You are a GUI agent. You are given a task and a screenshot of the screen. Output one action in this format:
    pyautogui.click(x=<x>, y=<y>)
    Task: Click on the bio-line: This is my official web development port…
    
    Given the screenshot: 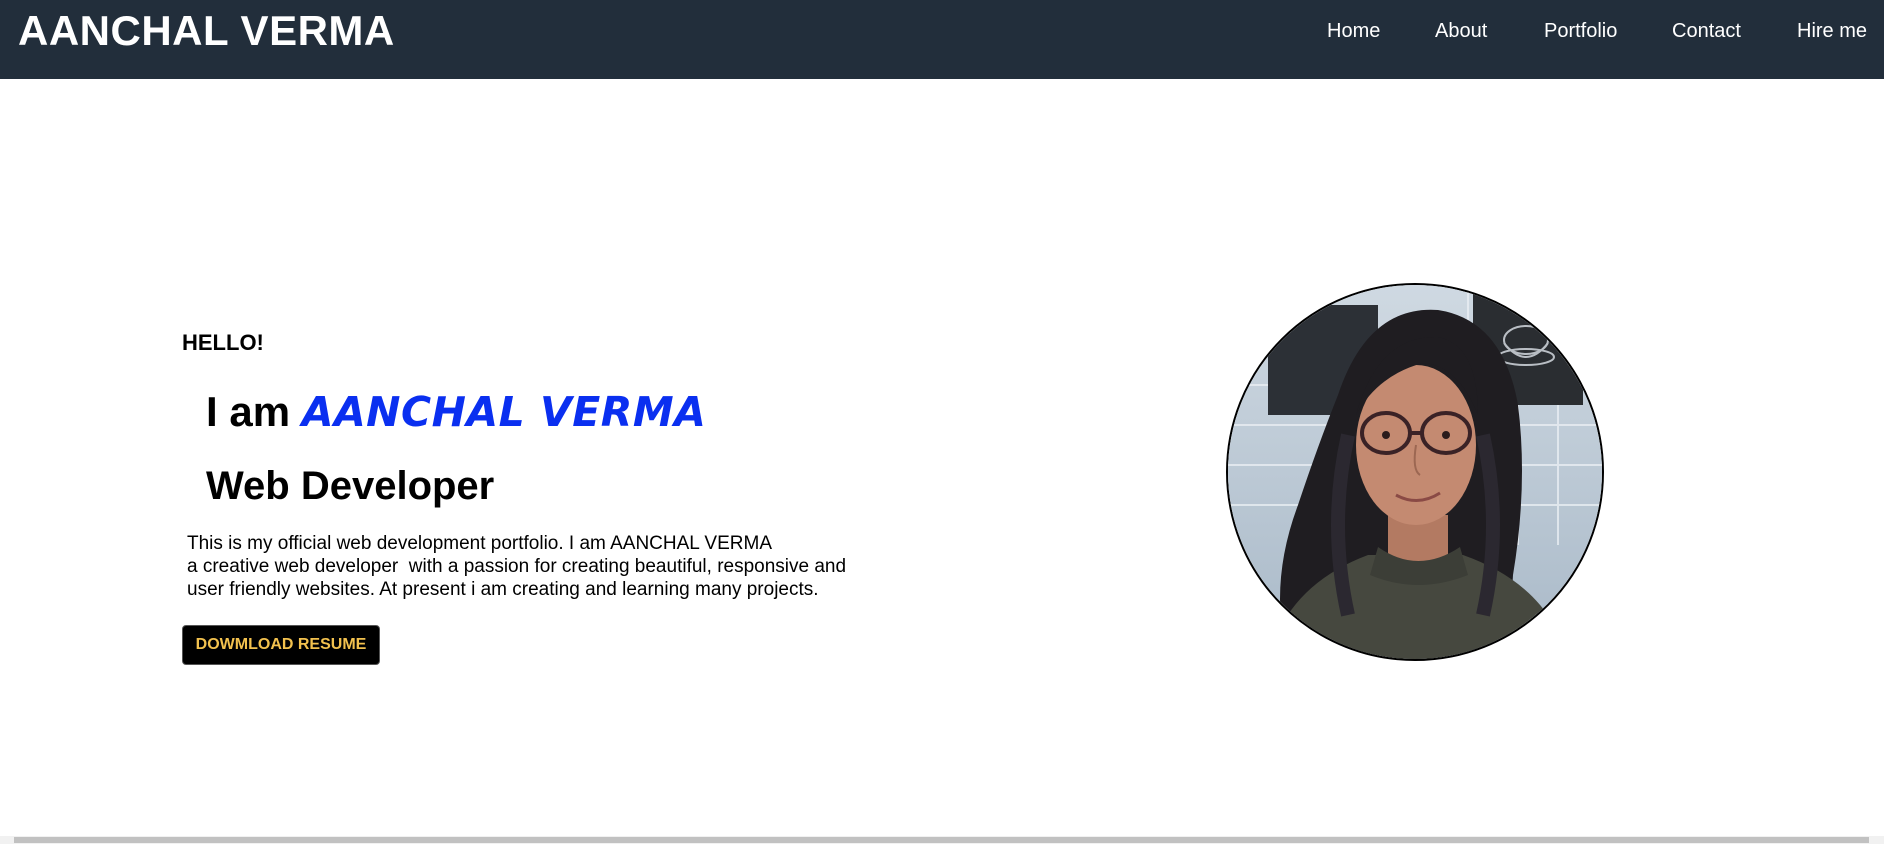 What is the action you would take?
    pyautogui.click(x=480, y=543)
    